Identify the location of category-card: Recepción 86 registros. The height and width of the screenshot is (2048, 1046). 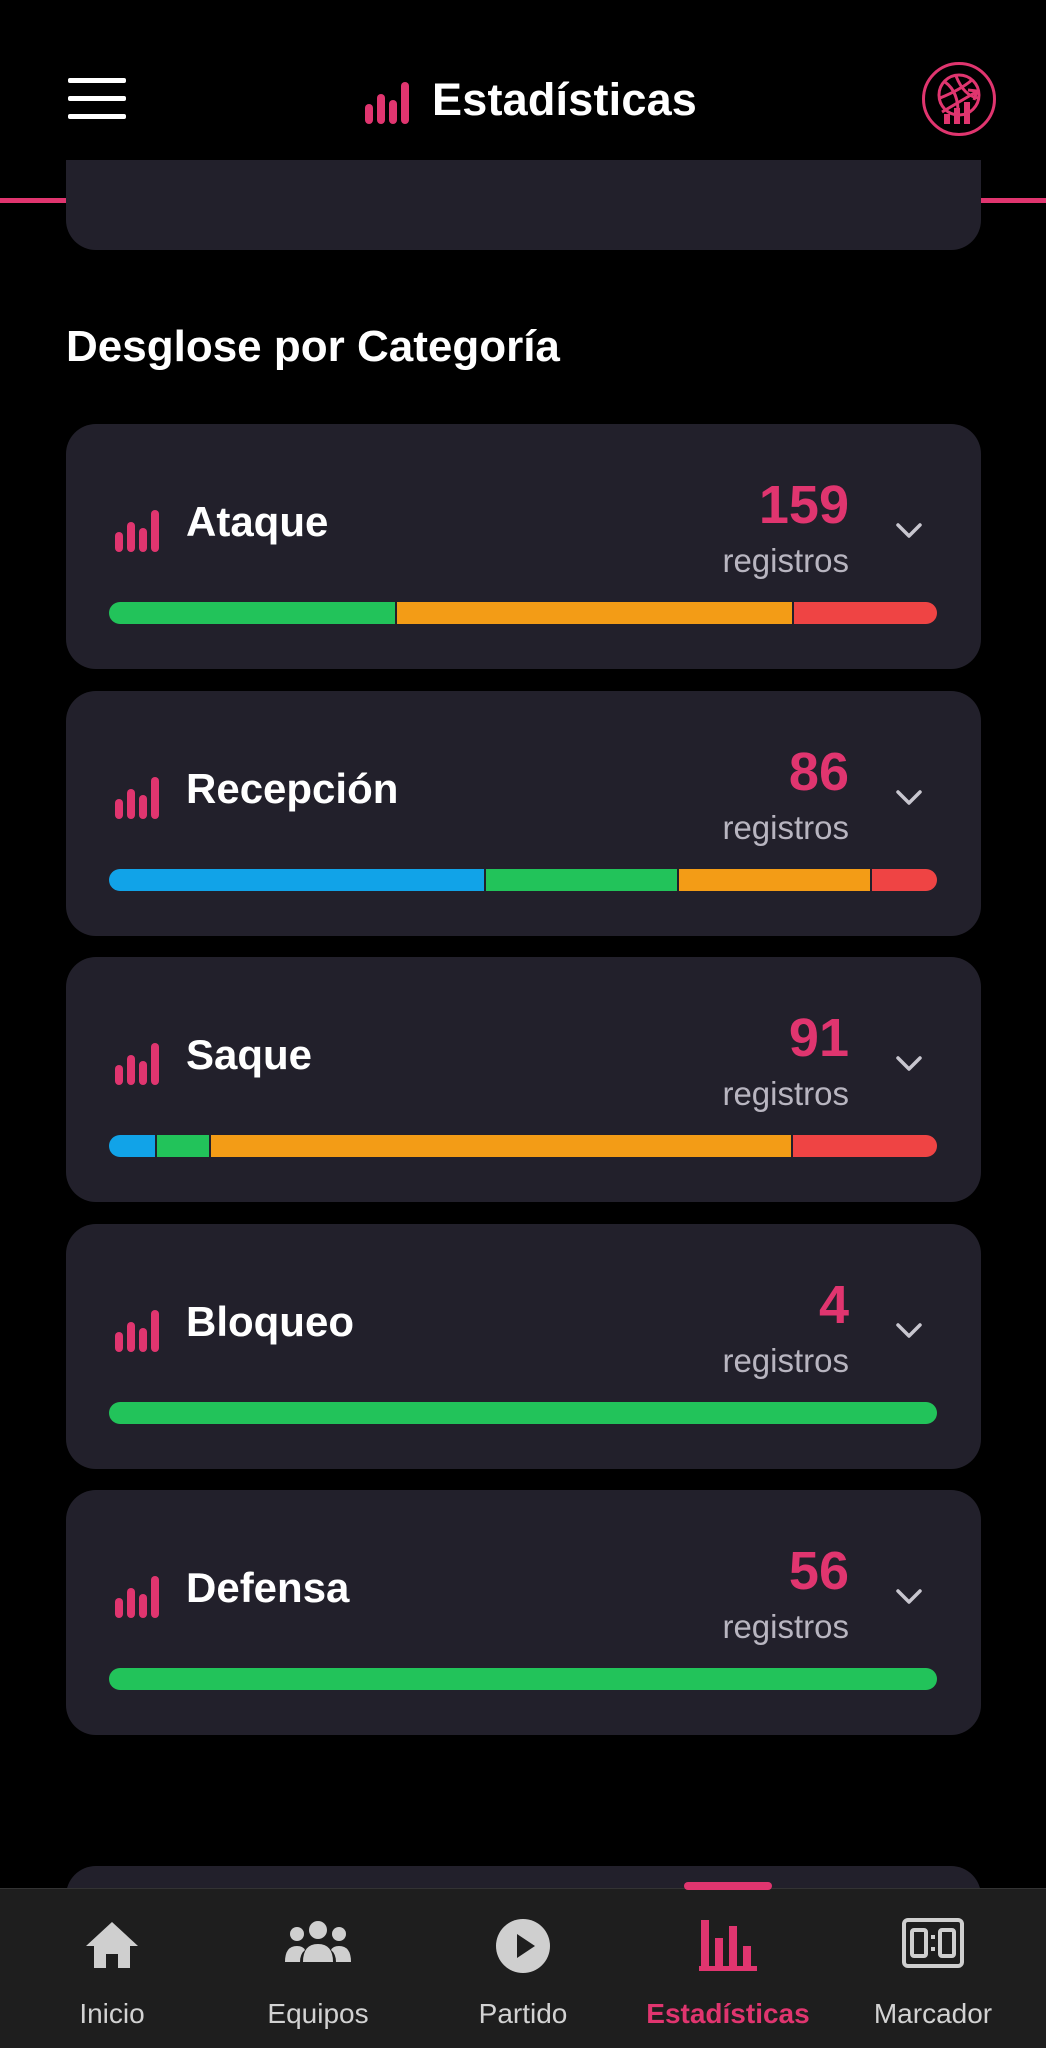
(523, 813).